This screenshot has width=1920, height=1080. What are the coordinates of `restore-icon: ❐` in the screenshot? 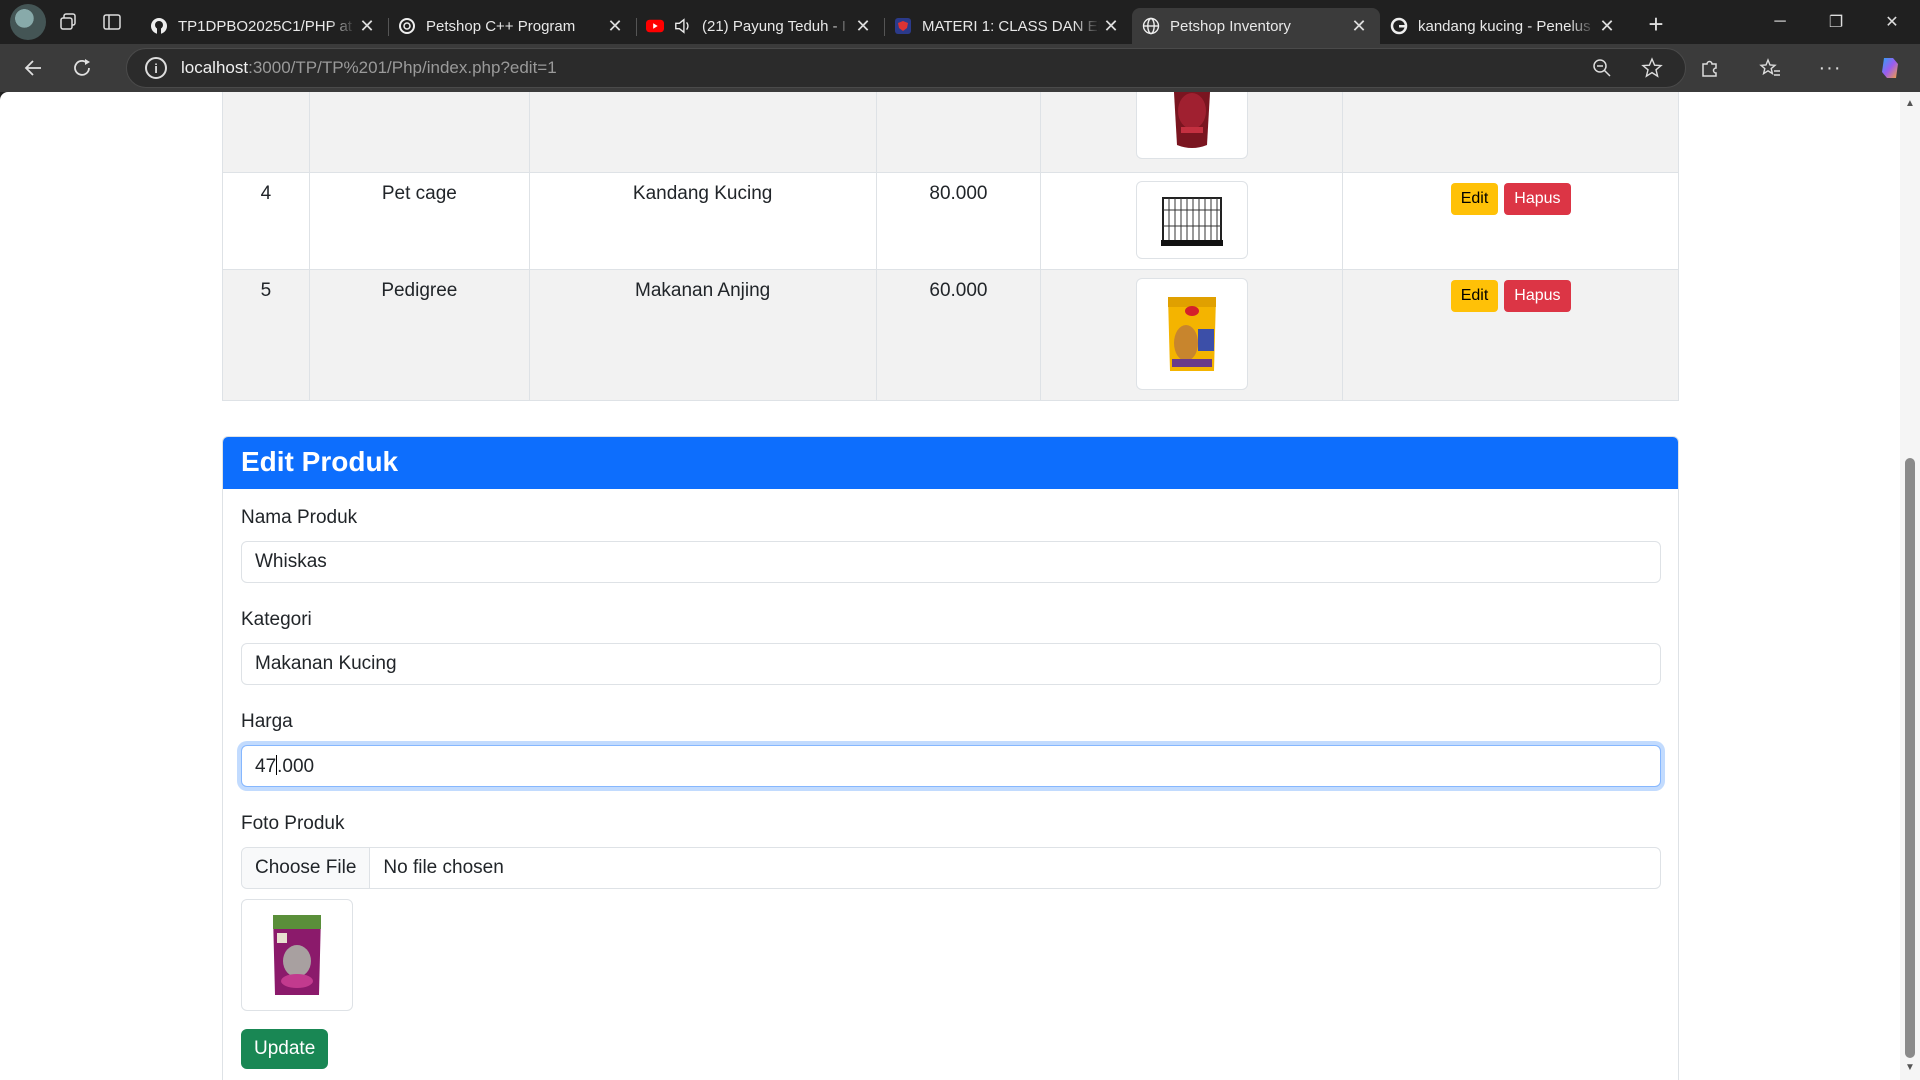 It's located at (1836, 22).